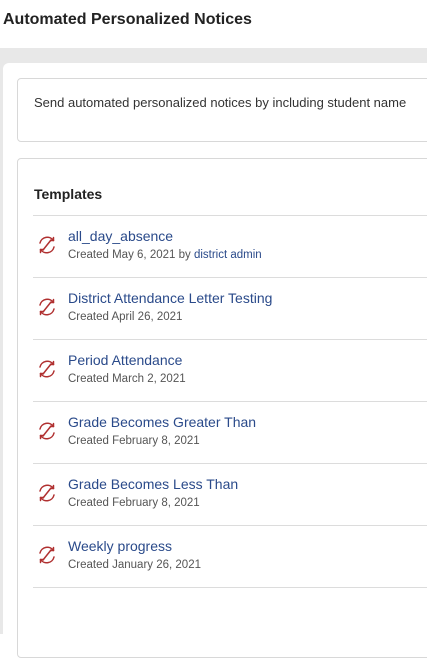 This screenshot has height=663, width=427. I want to click on template-name-link: Grade Becomes Less Than, so click(153, 484).